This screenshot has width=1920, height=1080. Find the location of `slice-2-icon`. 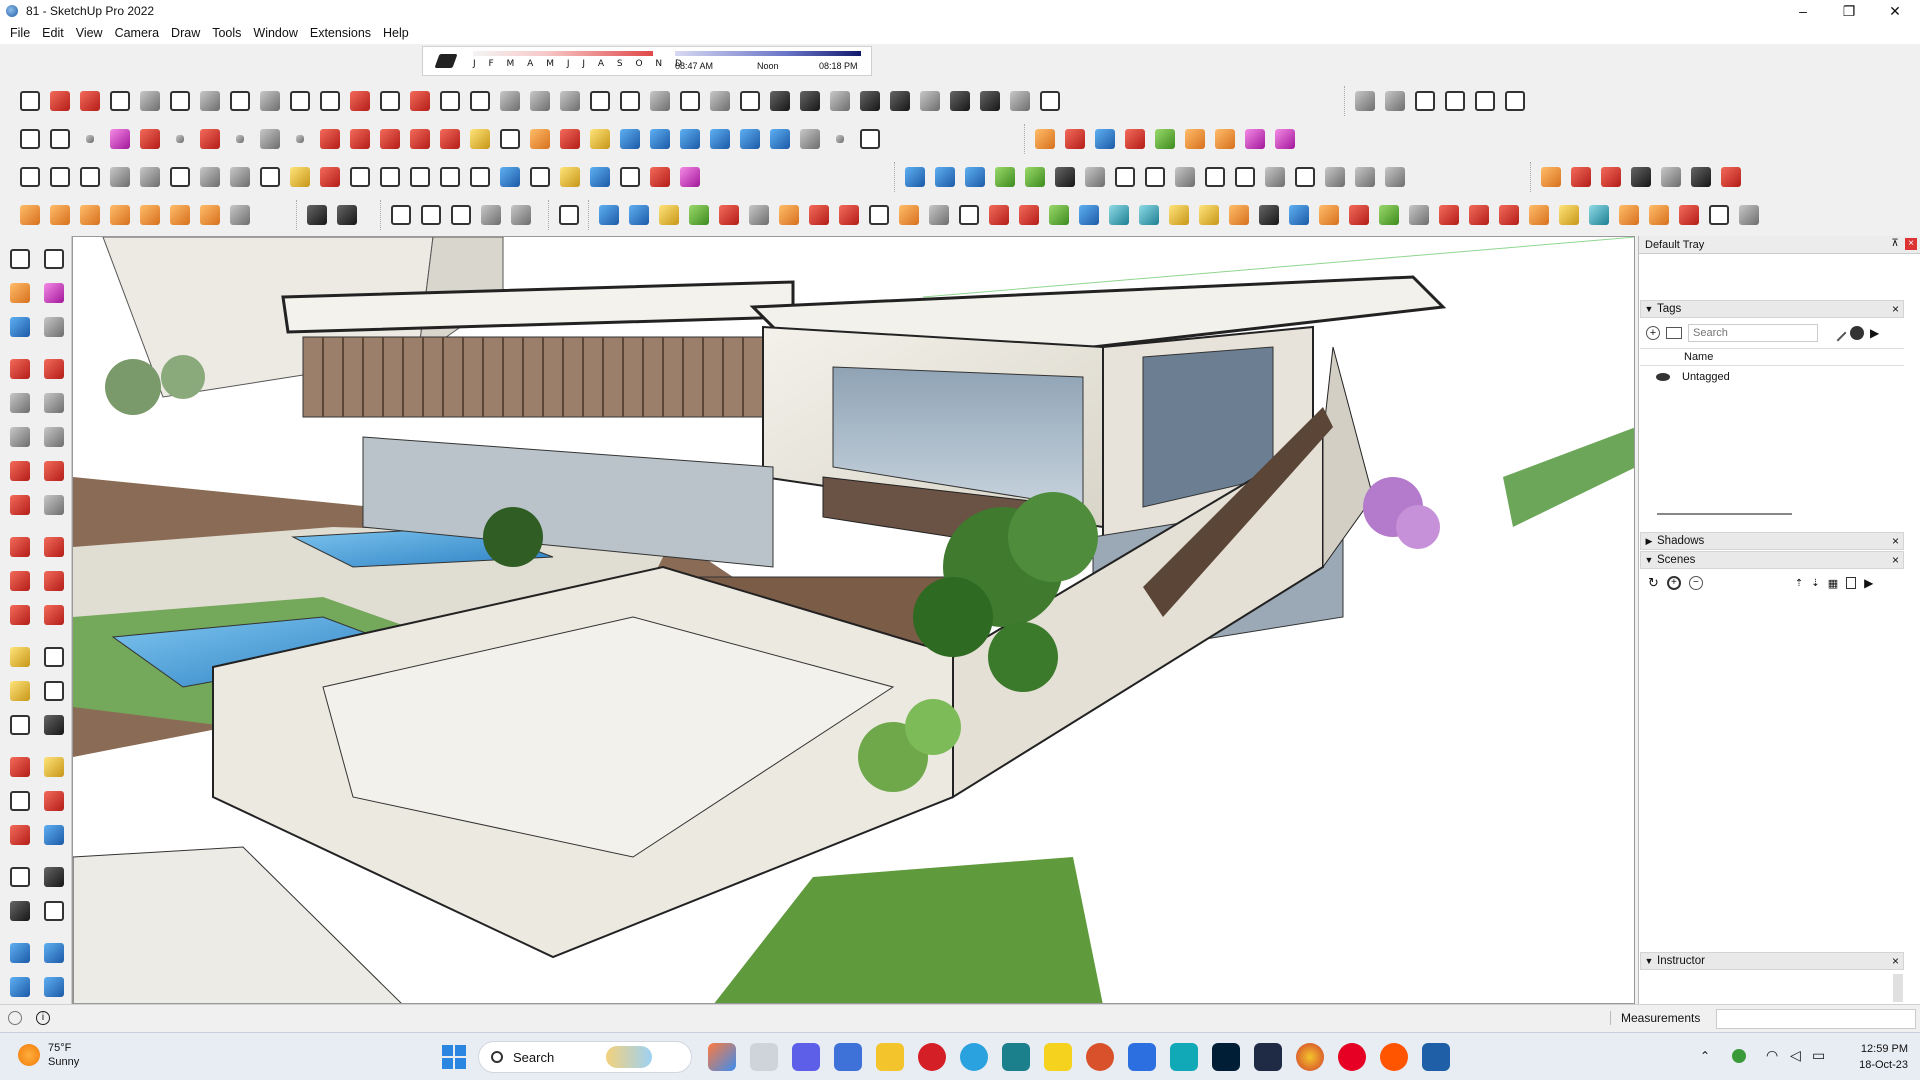

slice-2-icon is located at coordinates (945, 177).